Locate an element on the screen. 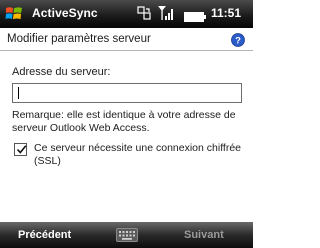 The width and height of the screenshot is (320, 248). keyboard-icon is located at coordinates (127, 235).